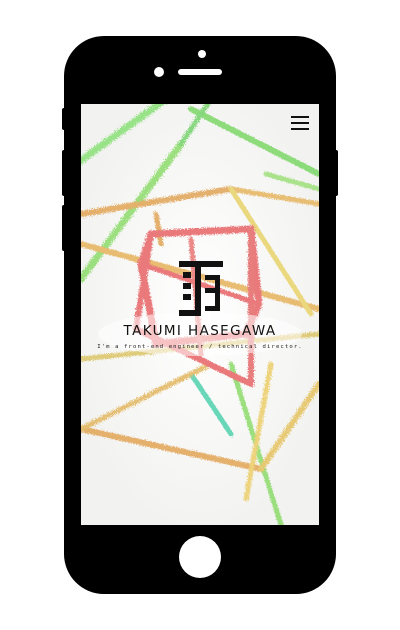 The height and width of the screenshot is (630, 400). What do you see at coordinates (201, 288) in the screenshot?
I see `th-monogram-logo` at bounding box center [201, 288].